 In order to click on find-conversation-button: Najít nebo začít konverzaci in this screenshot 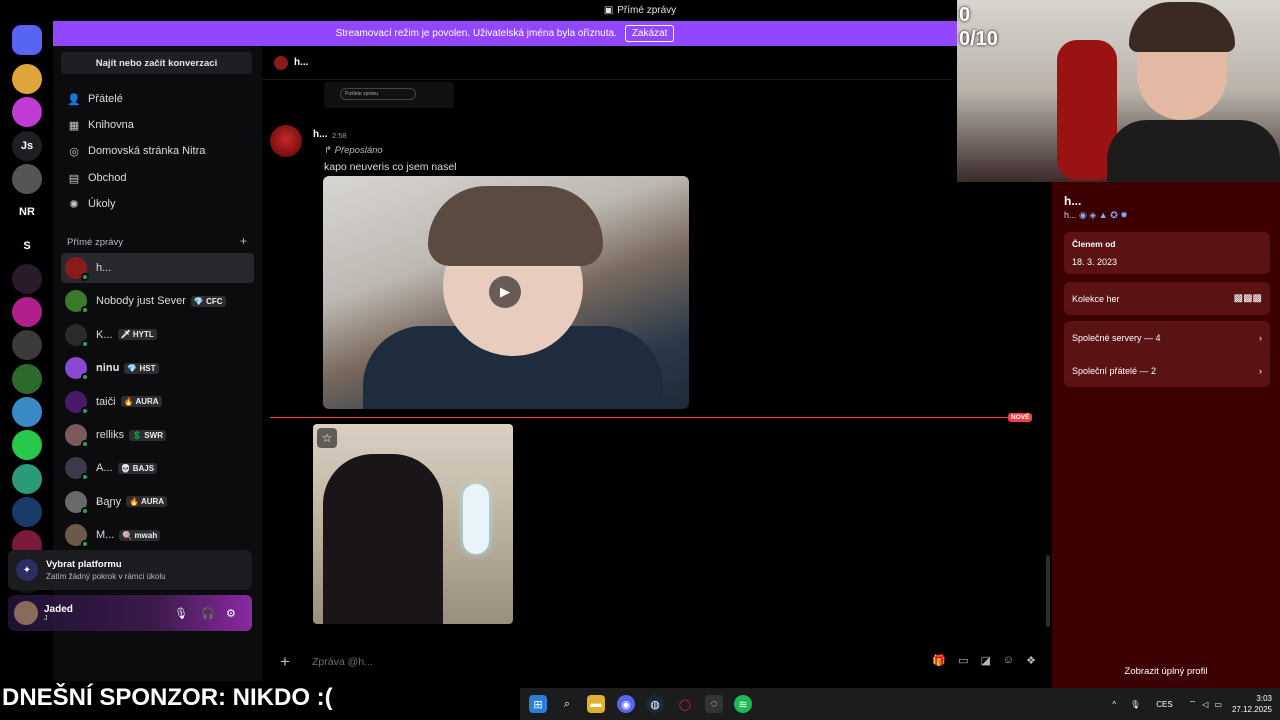, I will do `click(156, 63)`.